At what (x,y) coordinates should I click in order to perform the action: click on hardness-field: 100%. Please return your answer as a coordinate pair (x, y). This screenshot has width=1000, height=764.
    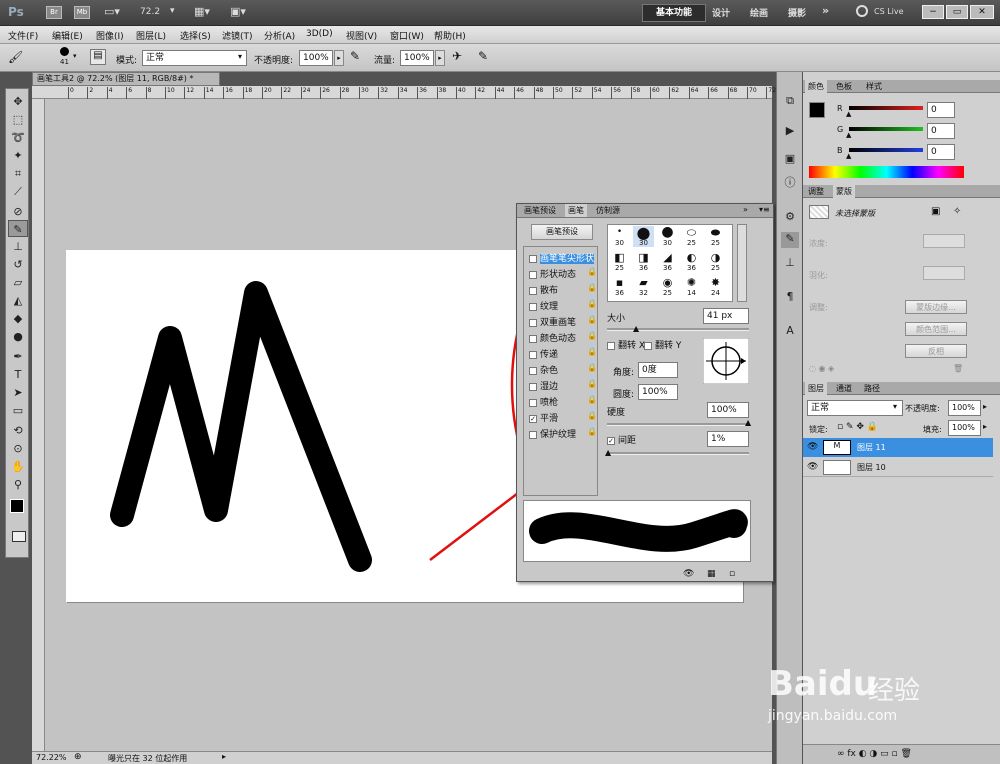
    Looking at the image, I should click on (728, 410).